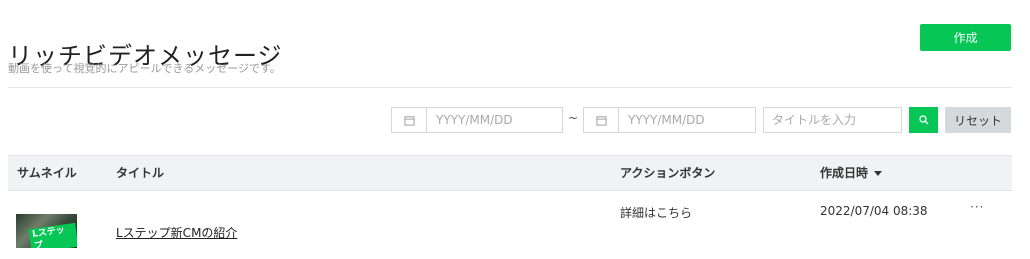 The height and width of the screenshot is (259, 1030). I want to click on search-icon, so click(923, 120).